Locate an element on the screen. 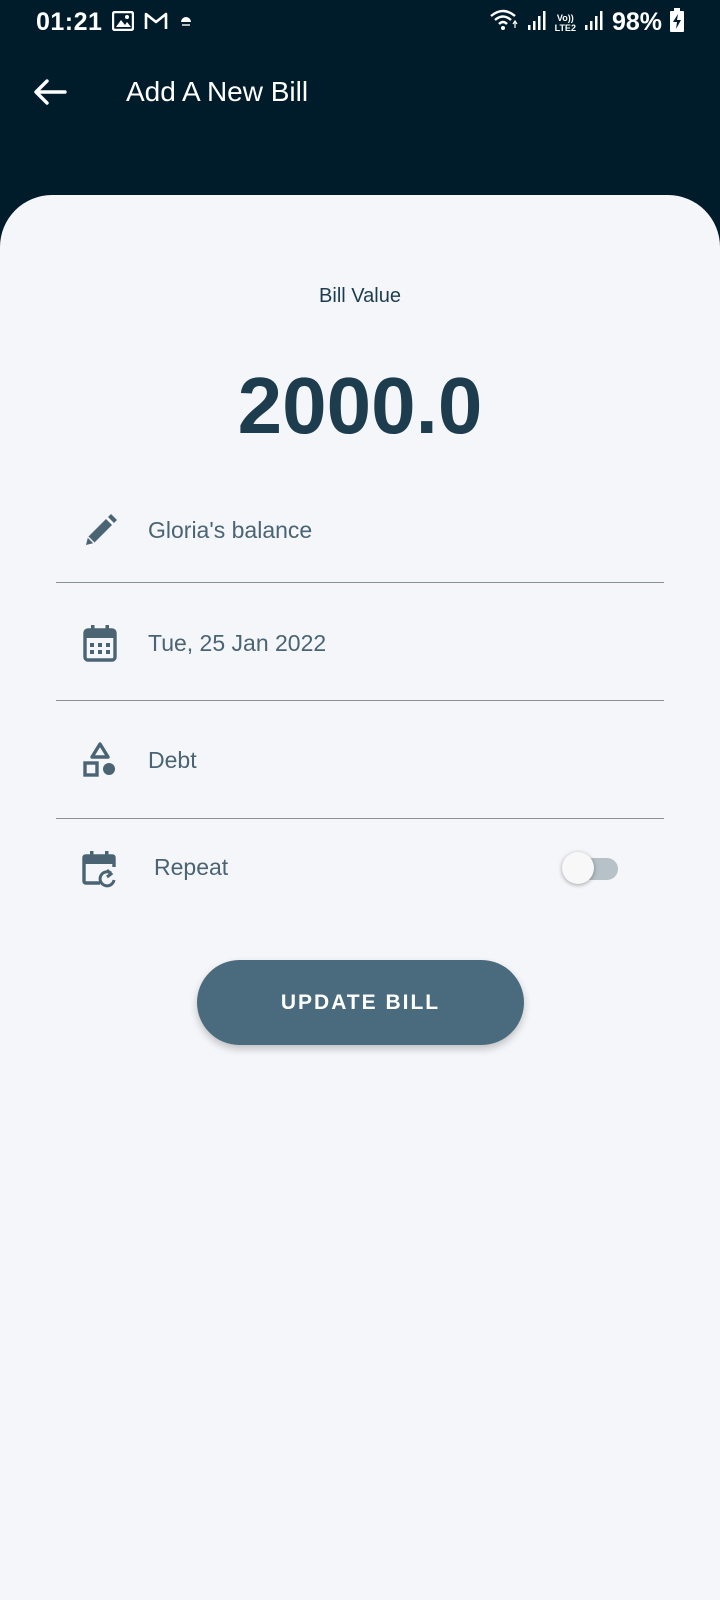 This screenshot has width=720, height=1600. status-time: 01:21 is located at coordinates (69, 22).